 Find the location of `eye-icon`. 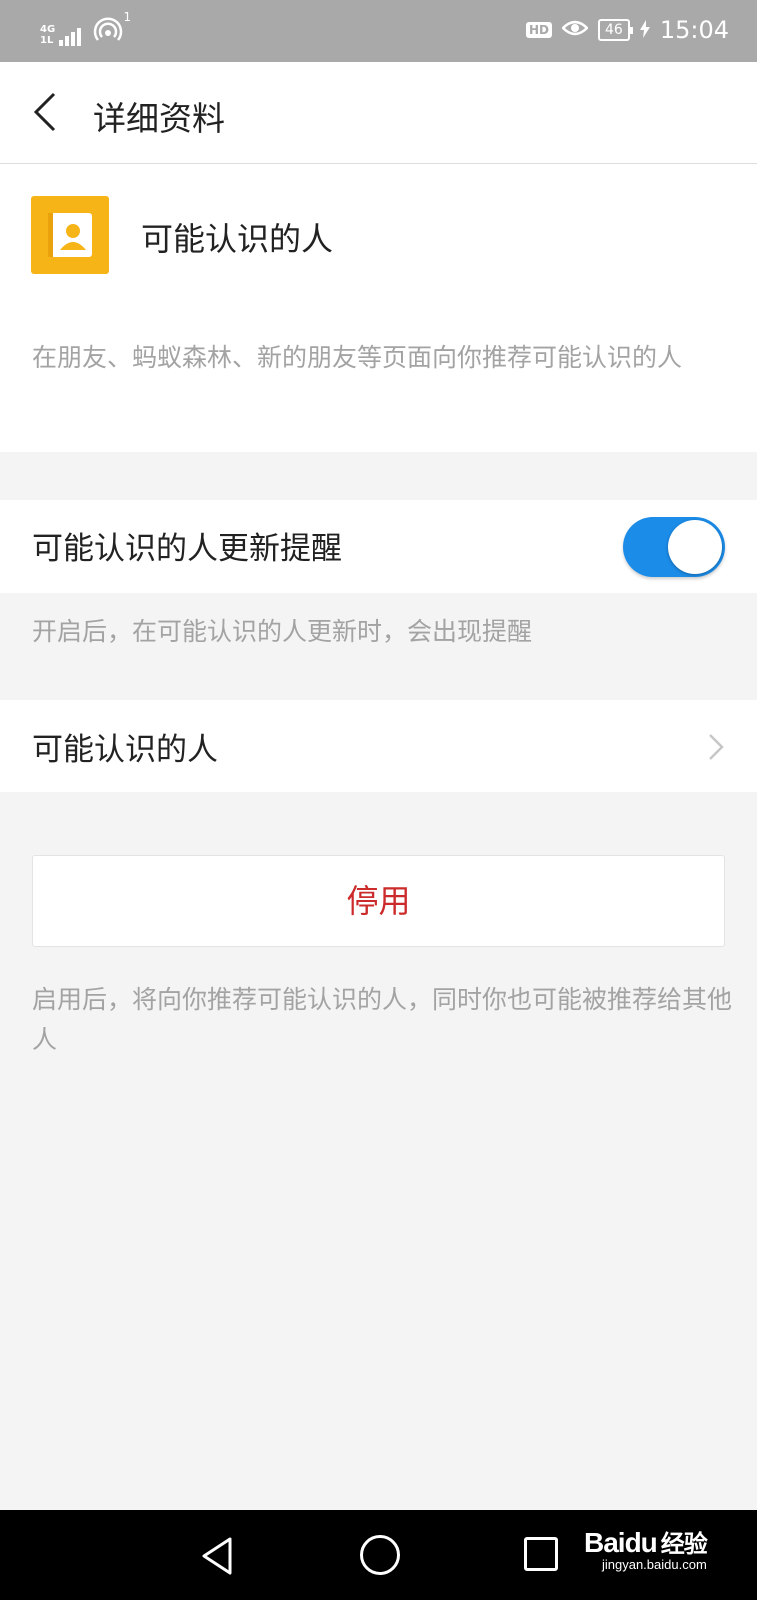

eye-icon is located at coordinates (575, 30).